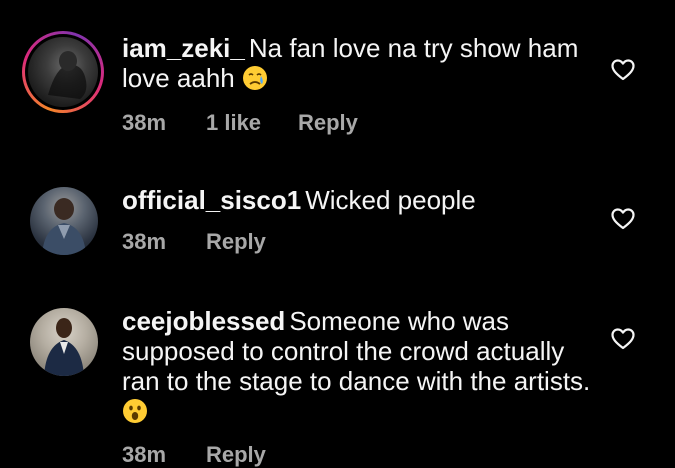  What do you see at coordinates (135, 414) in the screenshot?
I see `astonished-face-icon` at bounding box center [135, 414].